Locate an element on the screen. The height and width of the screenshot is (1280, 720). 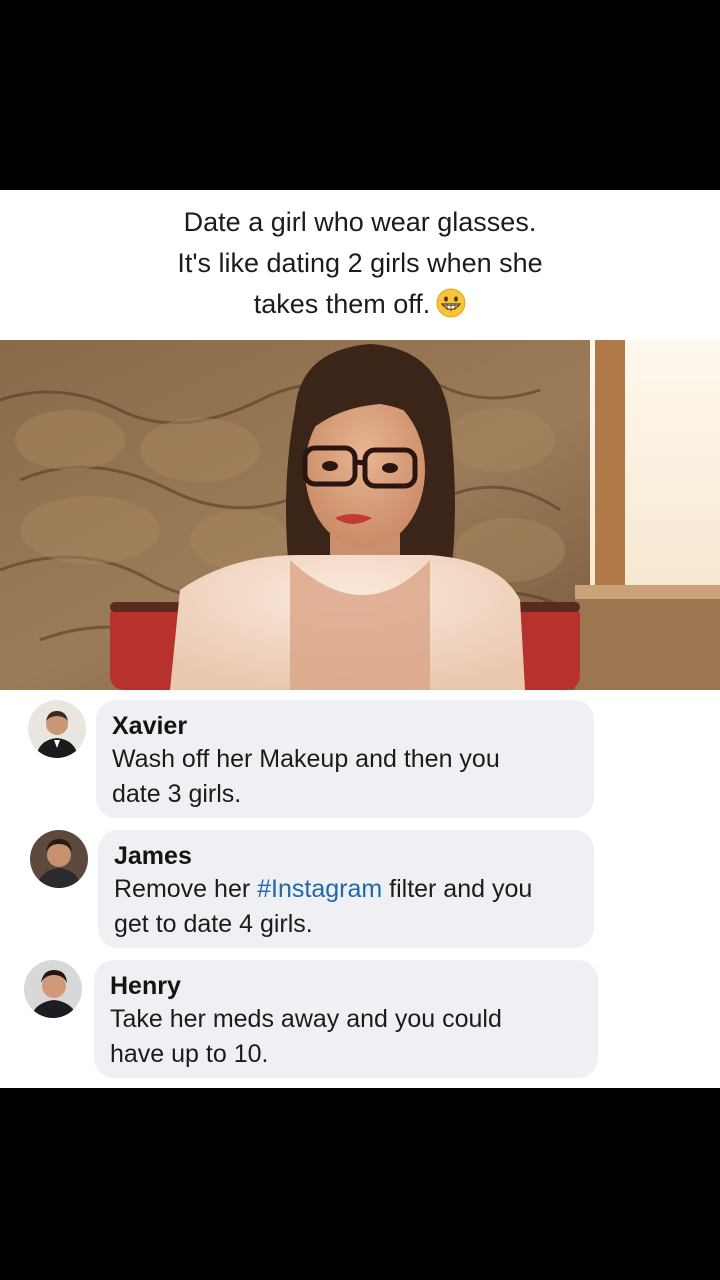
comment-author: Henry is located at coordinates (345, 986).